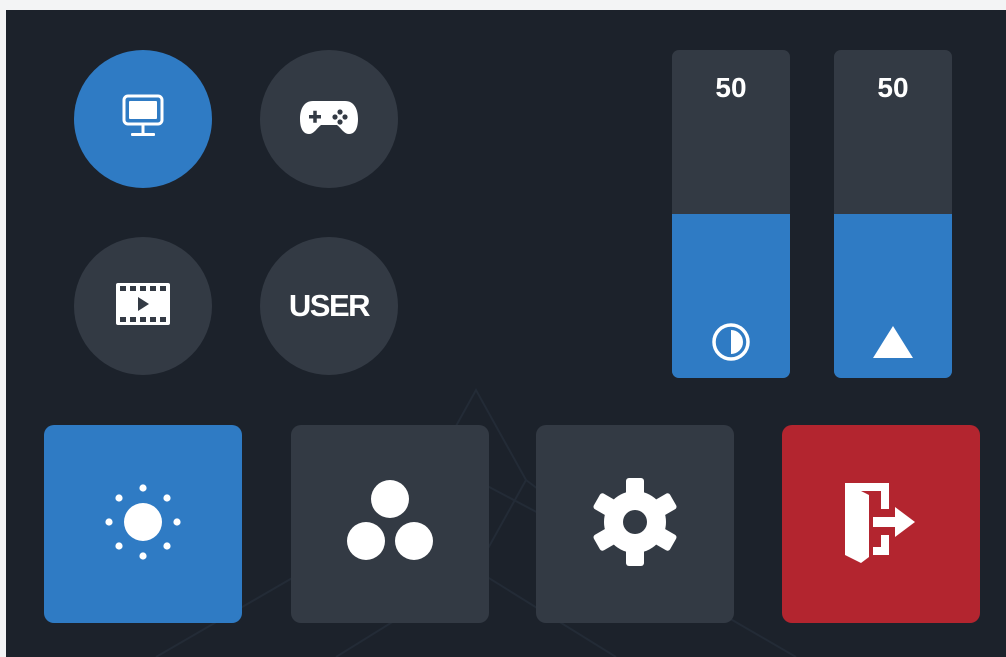 The width and height of the screenshot is (1006, 657). I want to click on settings-button, so click(635, 524).